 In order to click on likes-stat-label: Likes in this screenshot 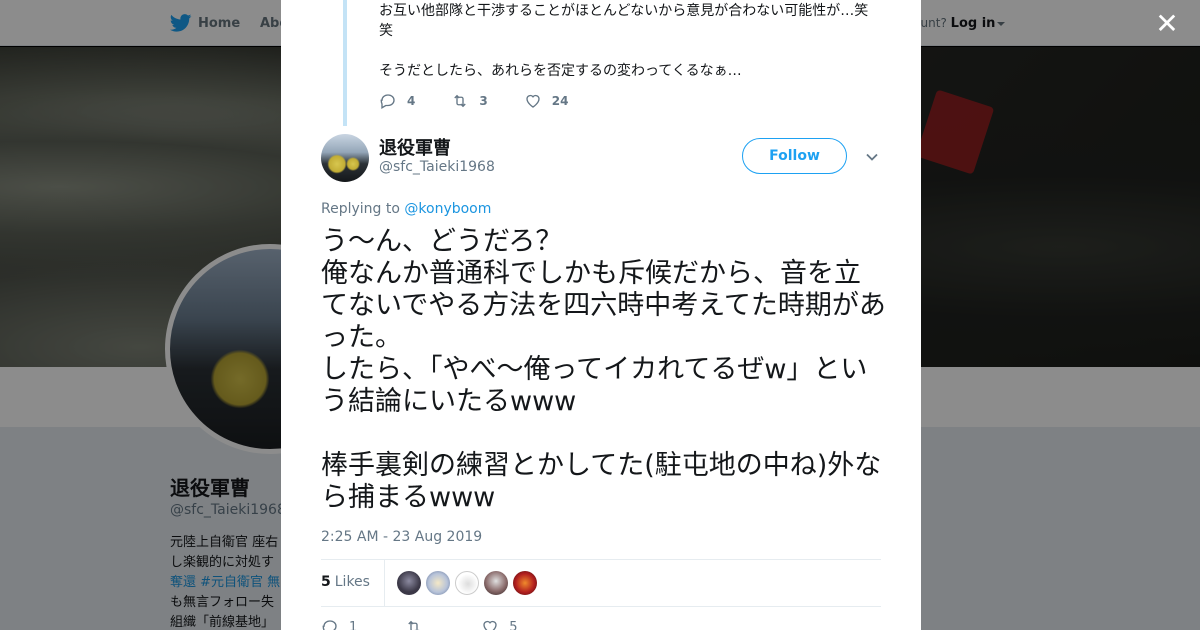, I will do `click(352, 582)`.